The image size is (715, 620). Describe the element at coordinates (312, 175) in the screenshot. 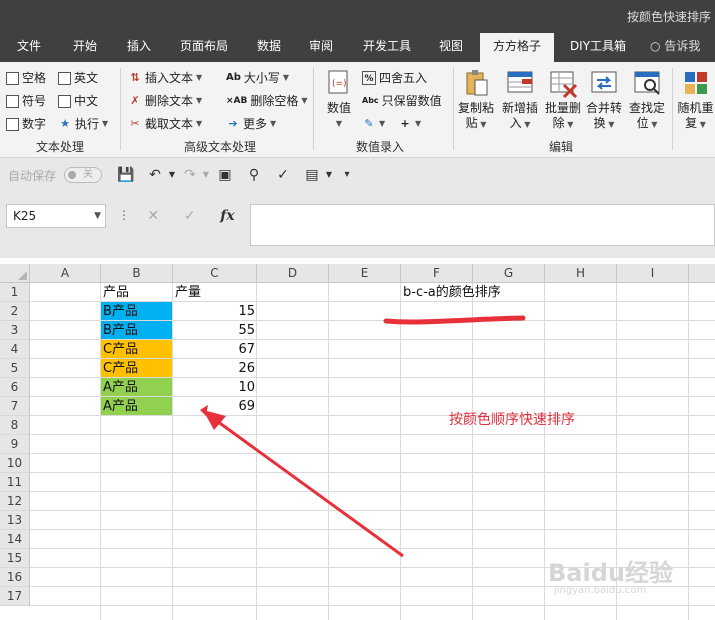

I see `form-icon: ▤` at that location.